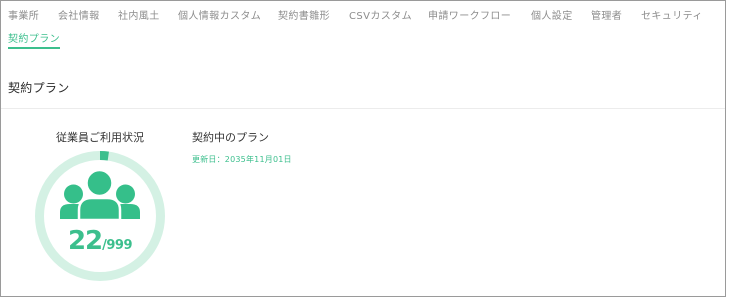 The image size is (734, 299). Describe the element at coordinates (363, 108) in the screenshot. I see `section-divider` at that location.